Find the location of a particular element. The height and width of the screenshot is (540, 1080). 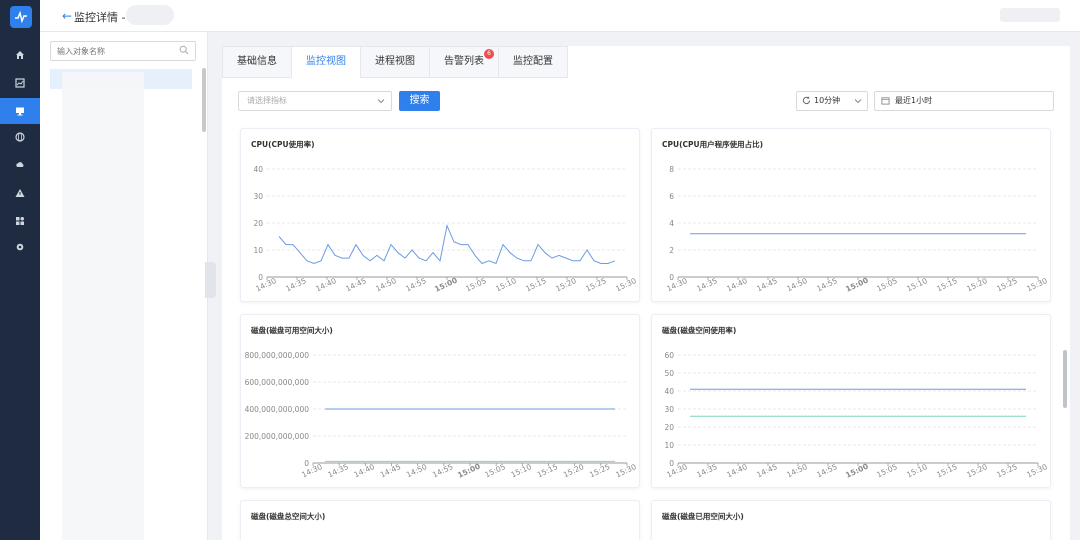

y-tick-label: 2 is located at coordinates (671, 250).